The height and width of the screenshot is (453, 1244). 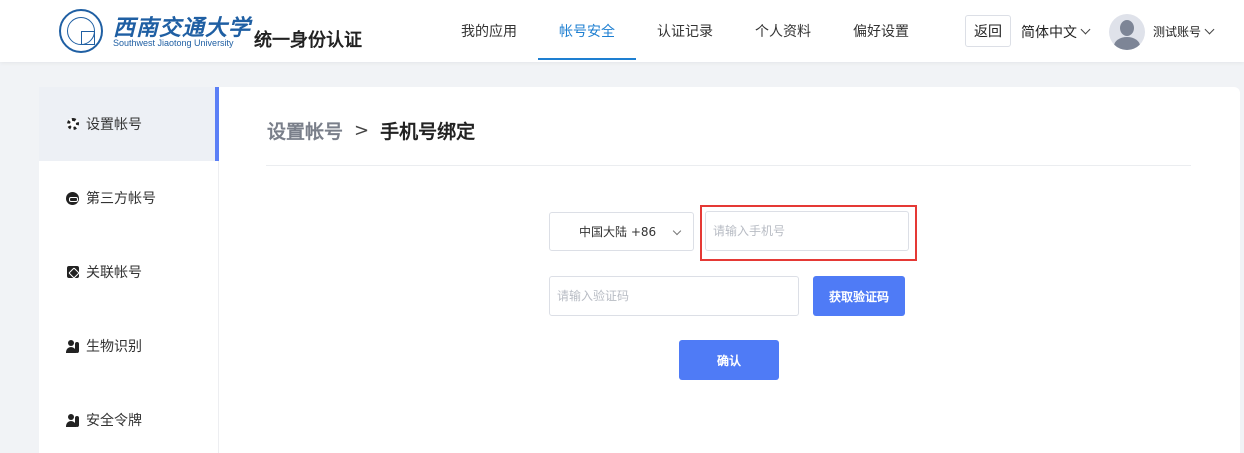 What do you see at coordinates (305, 130) in the screenshot?
I see `breadcrumb-parent: 设置帐号` at bounding box center [305, 130].